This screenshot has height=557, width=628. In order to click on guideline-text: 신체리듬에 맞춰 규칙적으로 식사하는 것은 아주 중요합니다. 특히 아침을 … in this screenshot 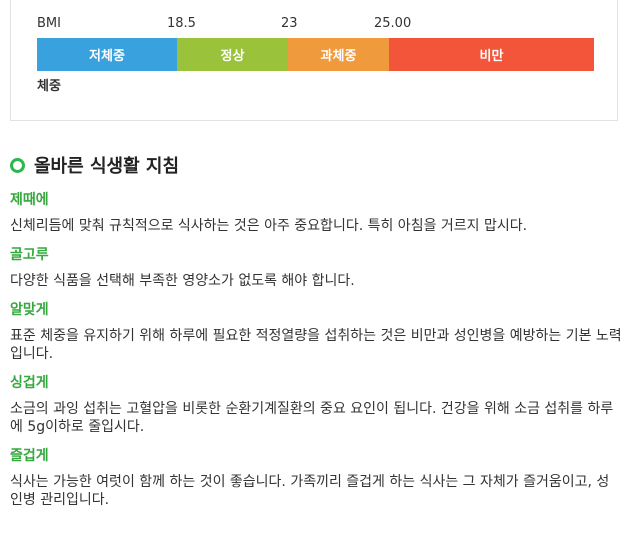, I will do `click(269, 226)`.